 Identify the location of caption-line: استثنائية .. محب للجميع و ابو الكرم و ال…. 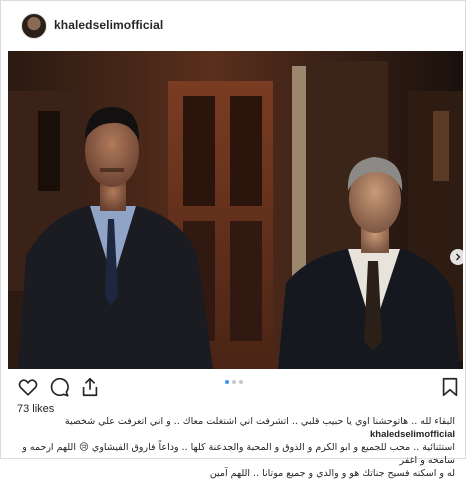
(238, 454).